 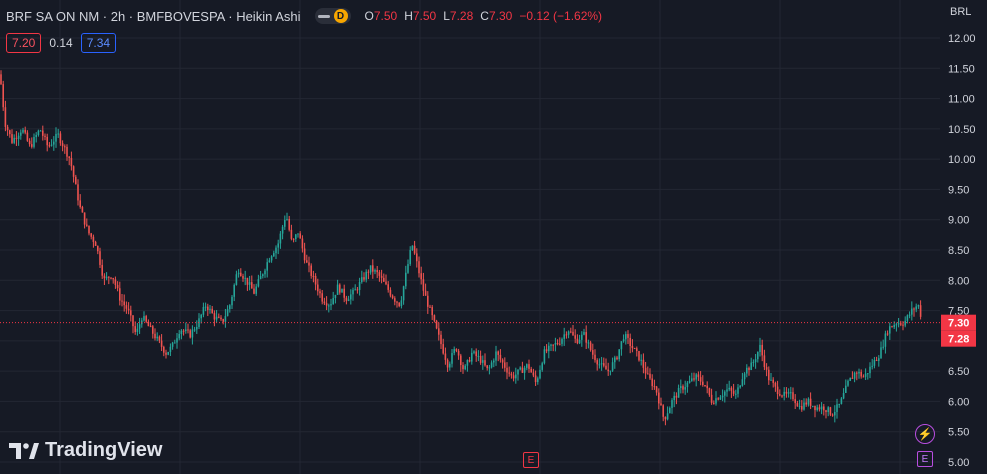 What do you see at coordinates (958, 190) in the screenshot?
I see `y-tick-label: 9.50` at bounding box center [958, 190].